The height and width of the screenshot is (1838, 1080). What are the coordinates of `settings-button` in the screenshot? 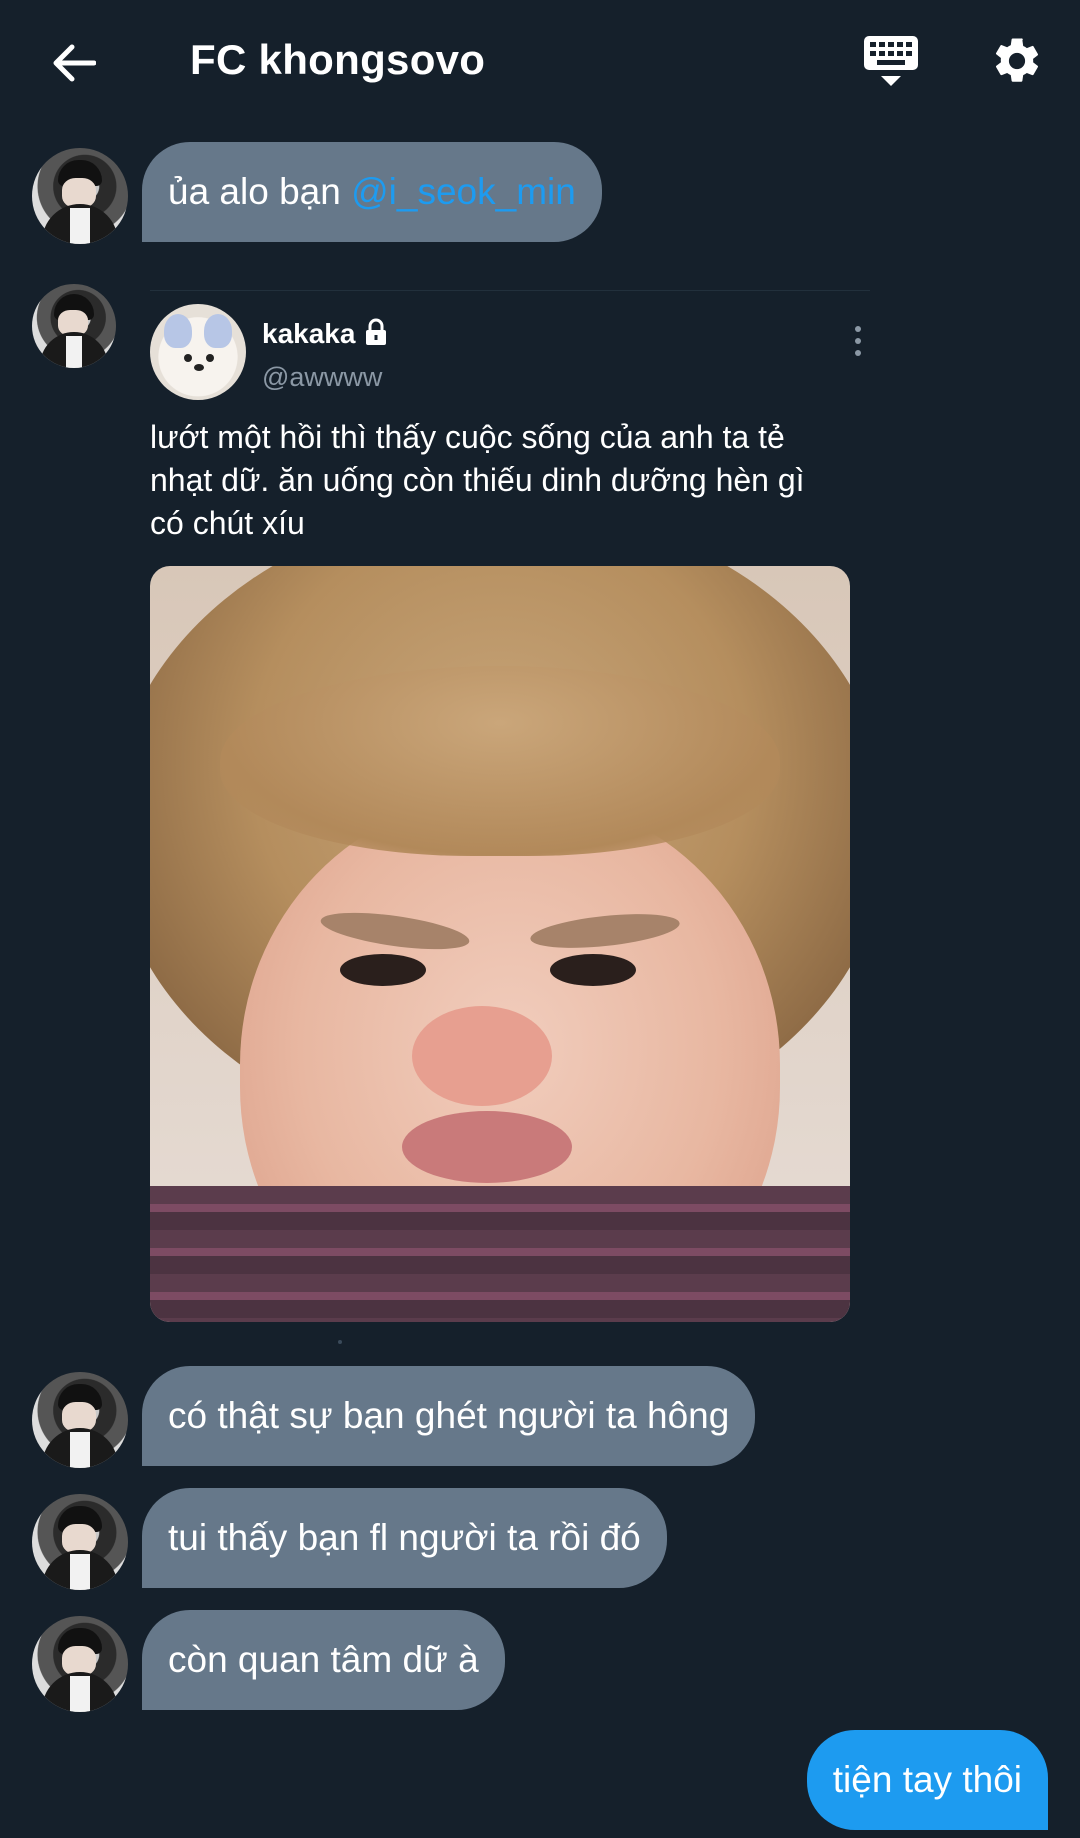 It's located at (1017, 61).